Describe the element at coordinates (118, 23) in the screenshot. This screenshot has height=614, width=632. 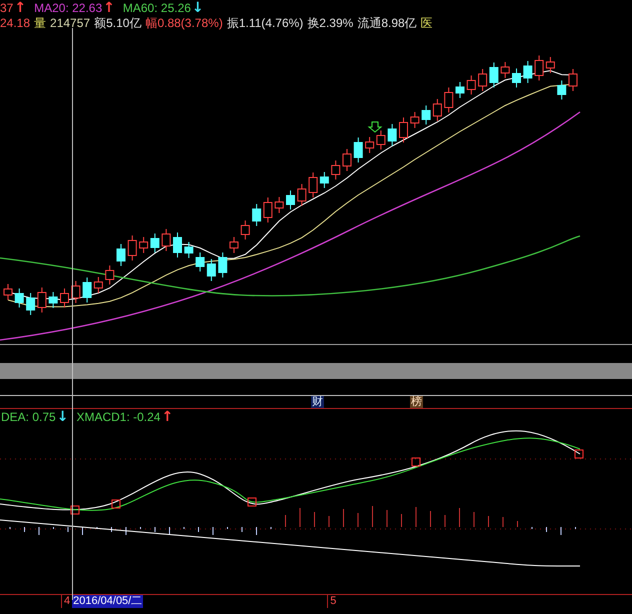
I see `quote-value: 额5.10亿` at that location.